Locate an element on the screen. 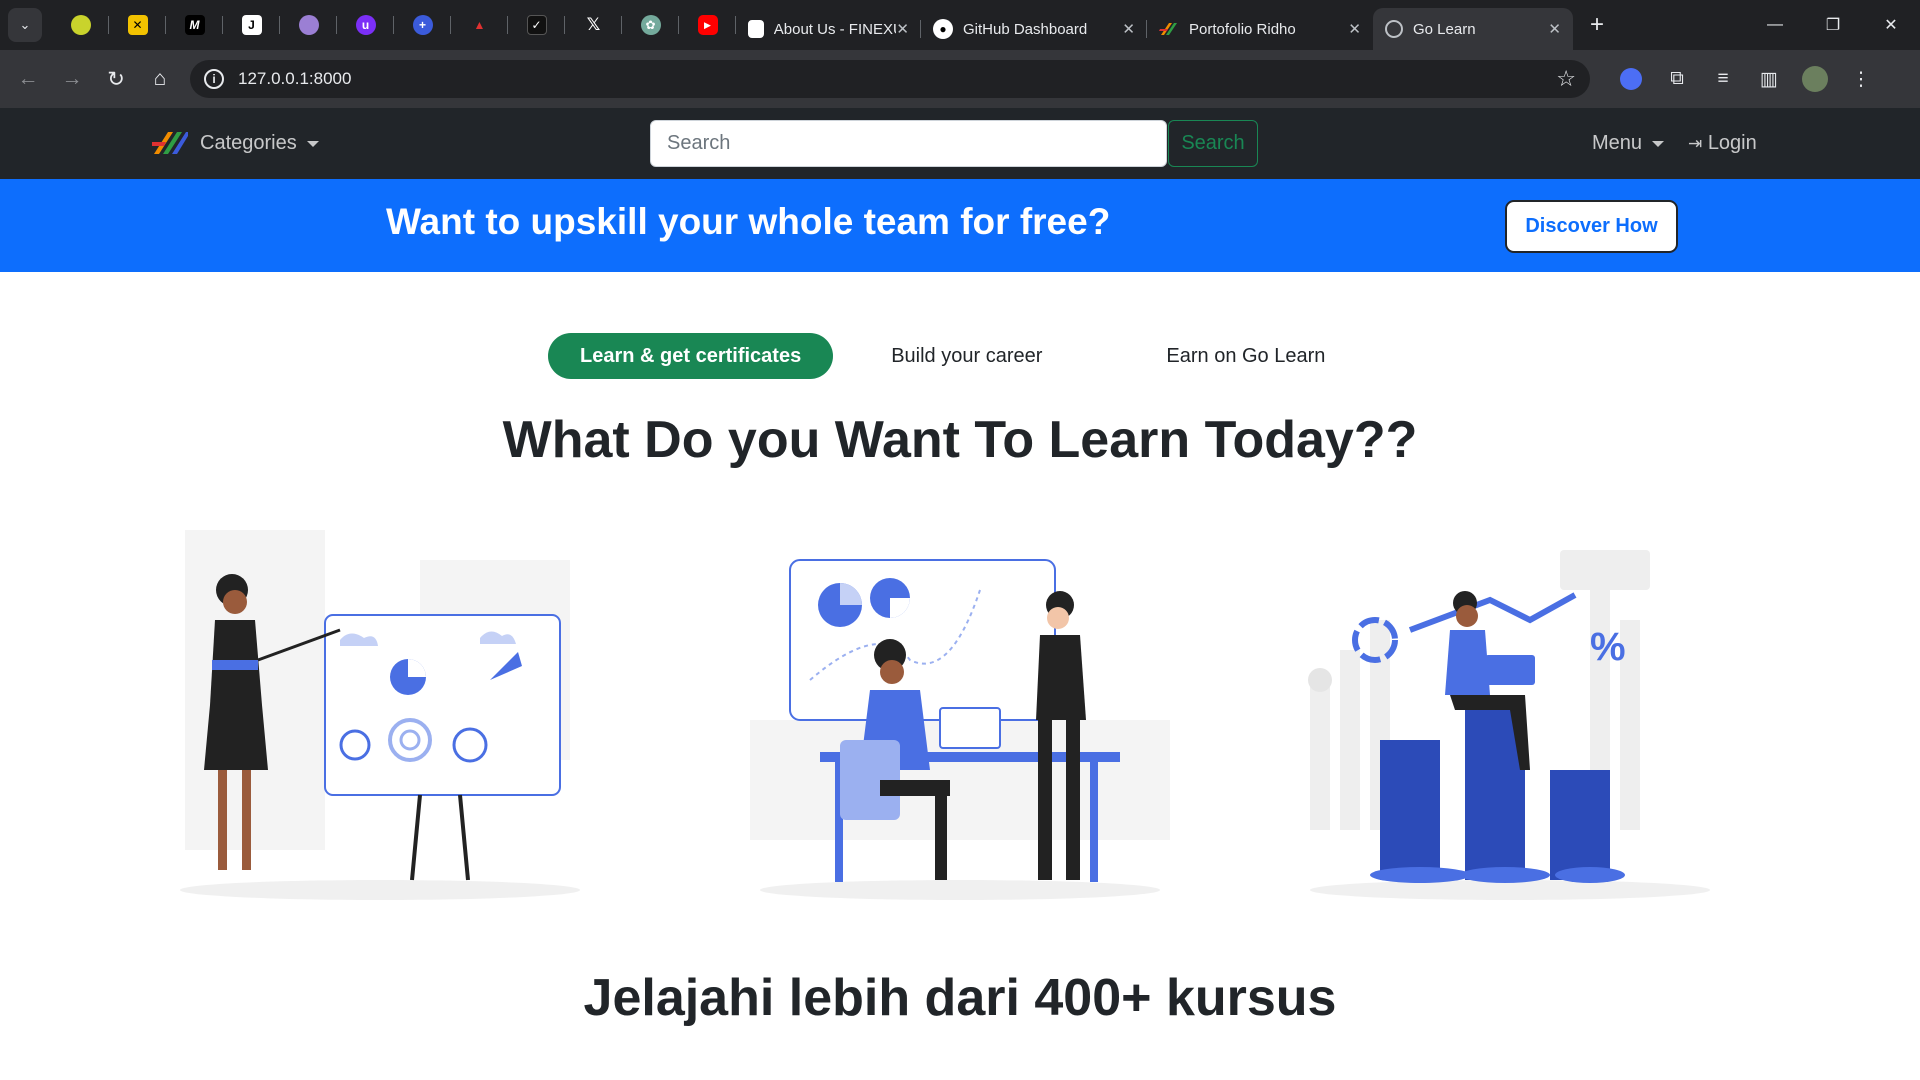  pinned-tab: 𝕏 is located at coordinates (593, 25).